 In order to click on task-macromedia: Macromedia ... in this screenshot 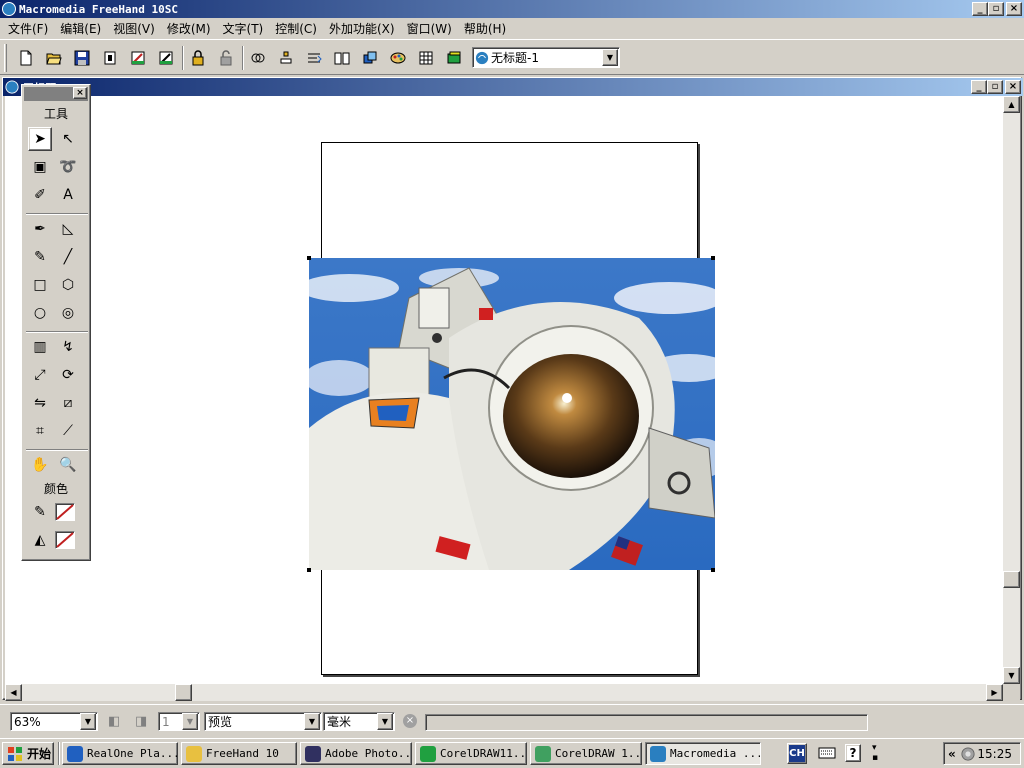, I will do `click(703, 753)`.